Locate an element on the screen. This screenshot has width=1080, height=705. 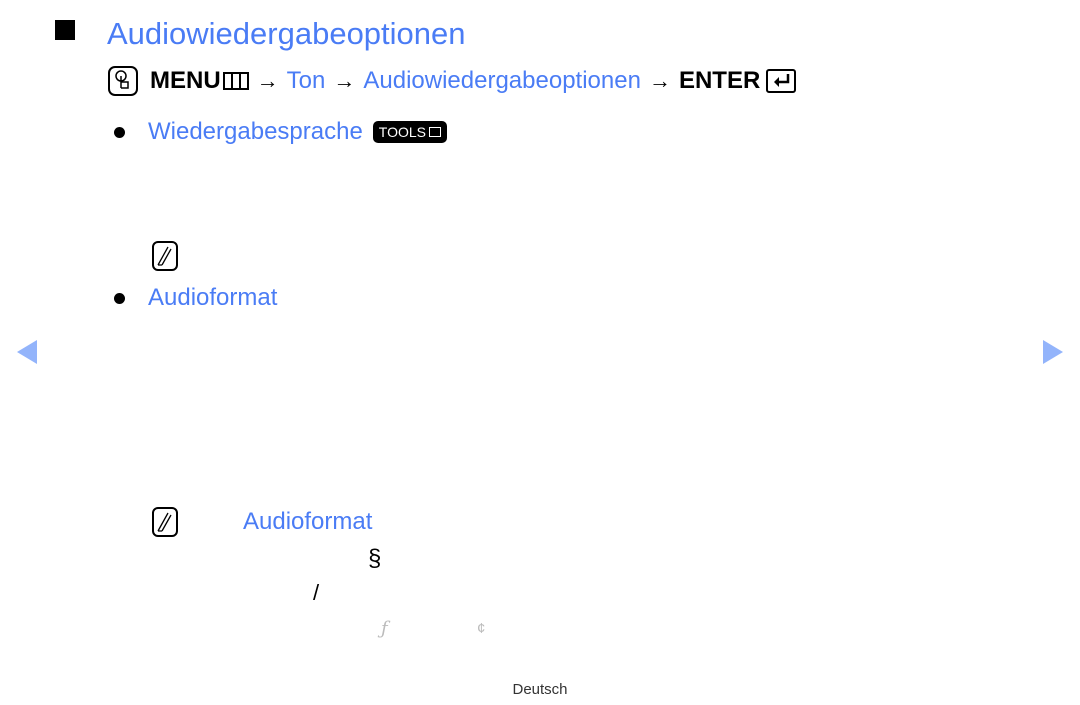
section-heading-wiedergabesprache: Wiedergabesprache TOOLS is located at coordinates (297, 132).